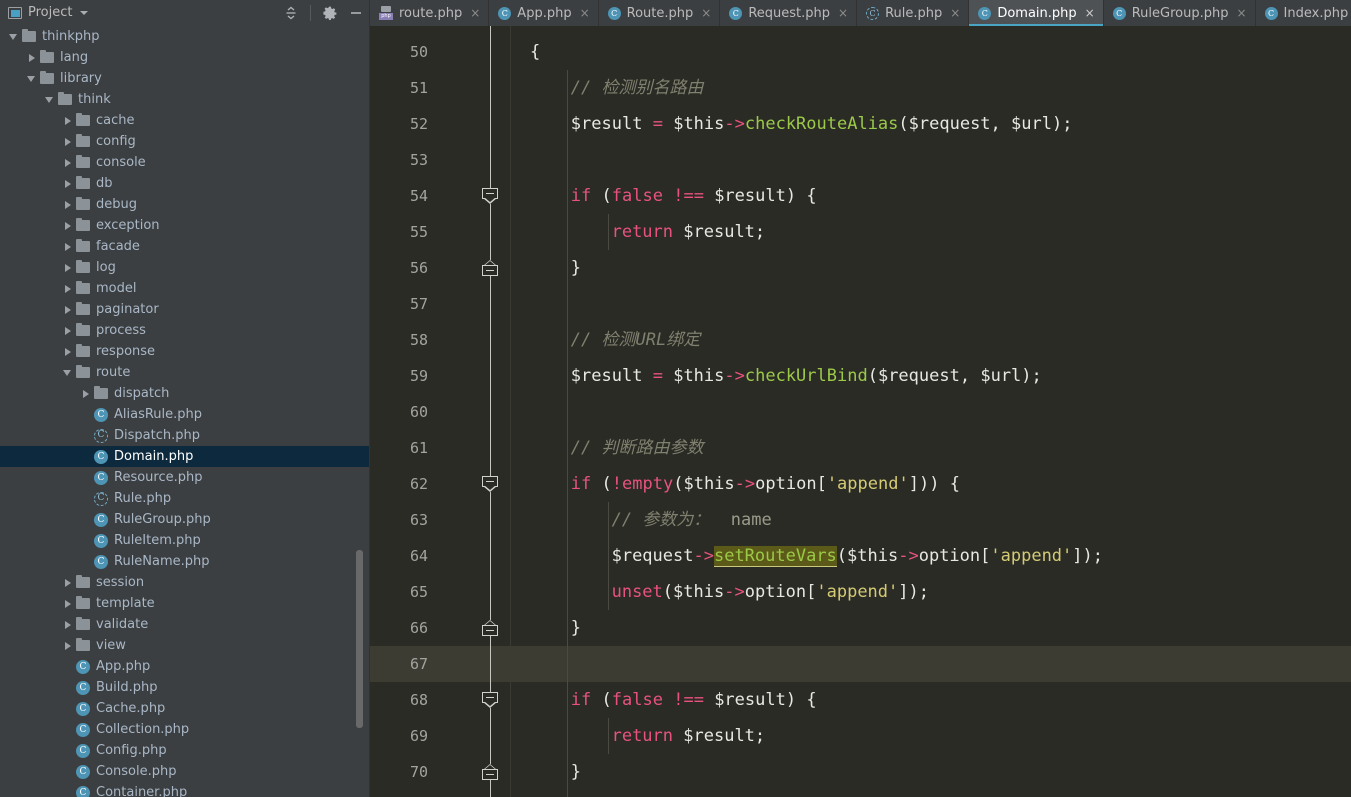  Describe the element at coordinates (185, 99) in the screenshot. I see `tree-item-think: think` at that location.